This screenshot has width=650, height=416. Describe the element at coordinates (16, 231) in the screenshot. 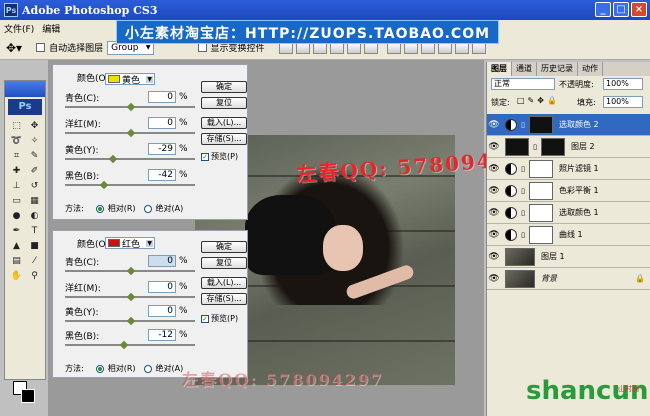

I see `pen-tool-icon: ✒` at that location.